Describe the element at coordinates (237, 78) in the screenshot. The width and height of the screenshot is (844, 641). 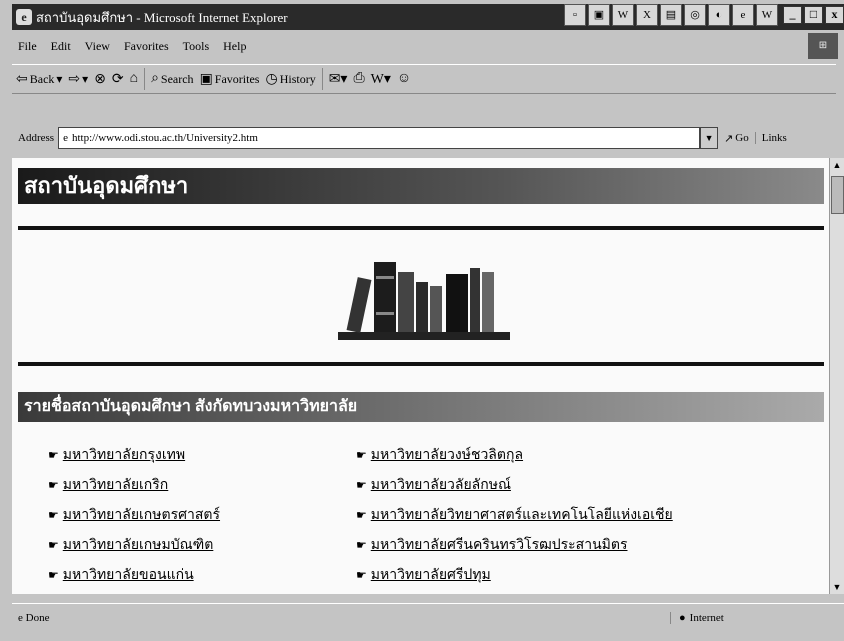
I see `favorites-label: Favorites` at that location.